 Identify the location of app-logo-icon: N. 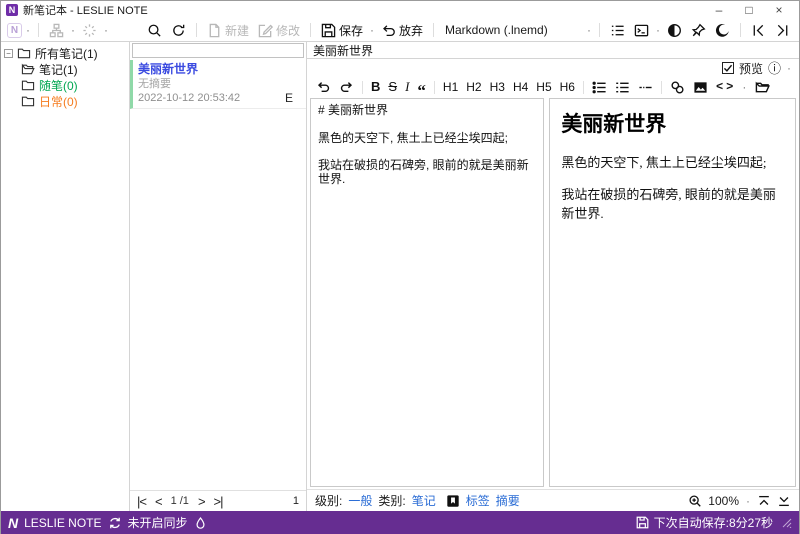
(12, 10).